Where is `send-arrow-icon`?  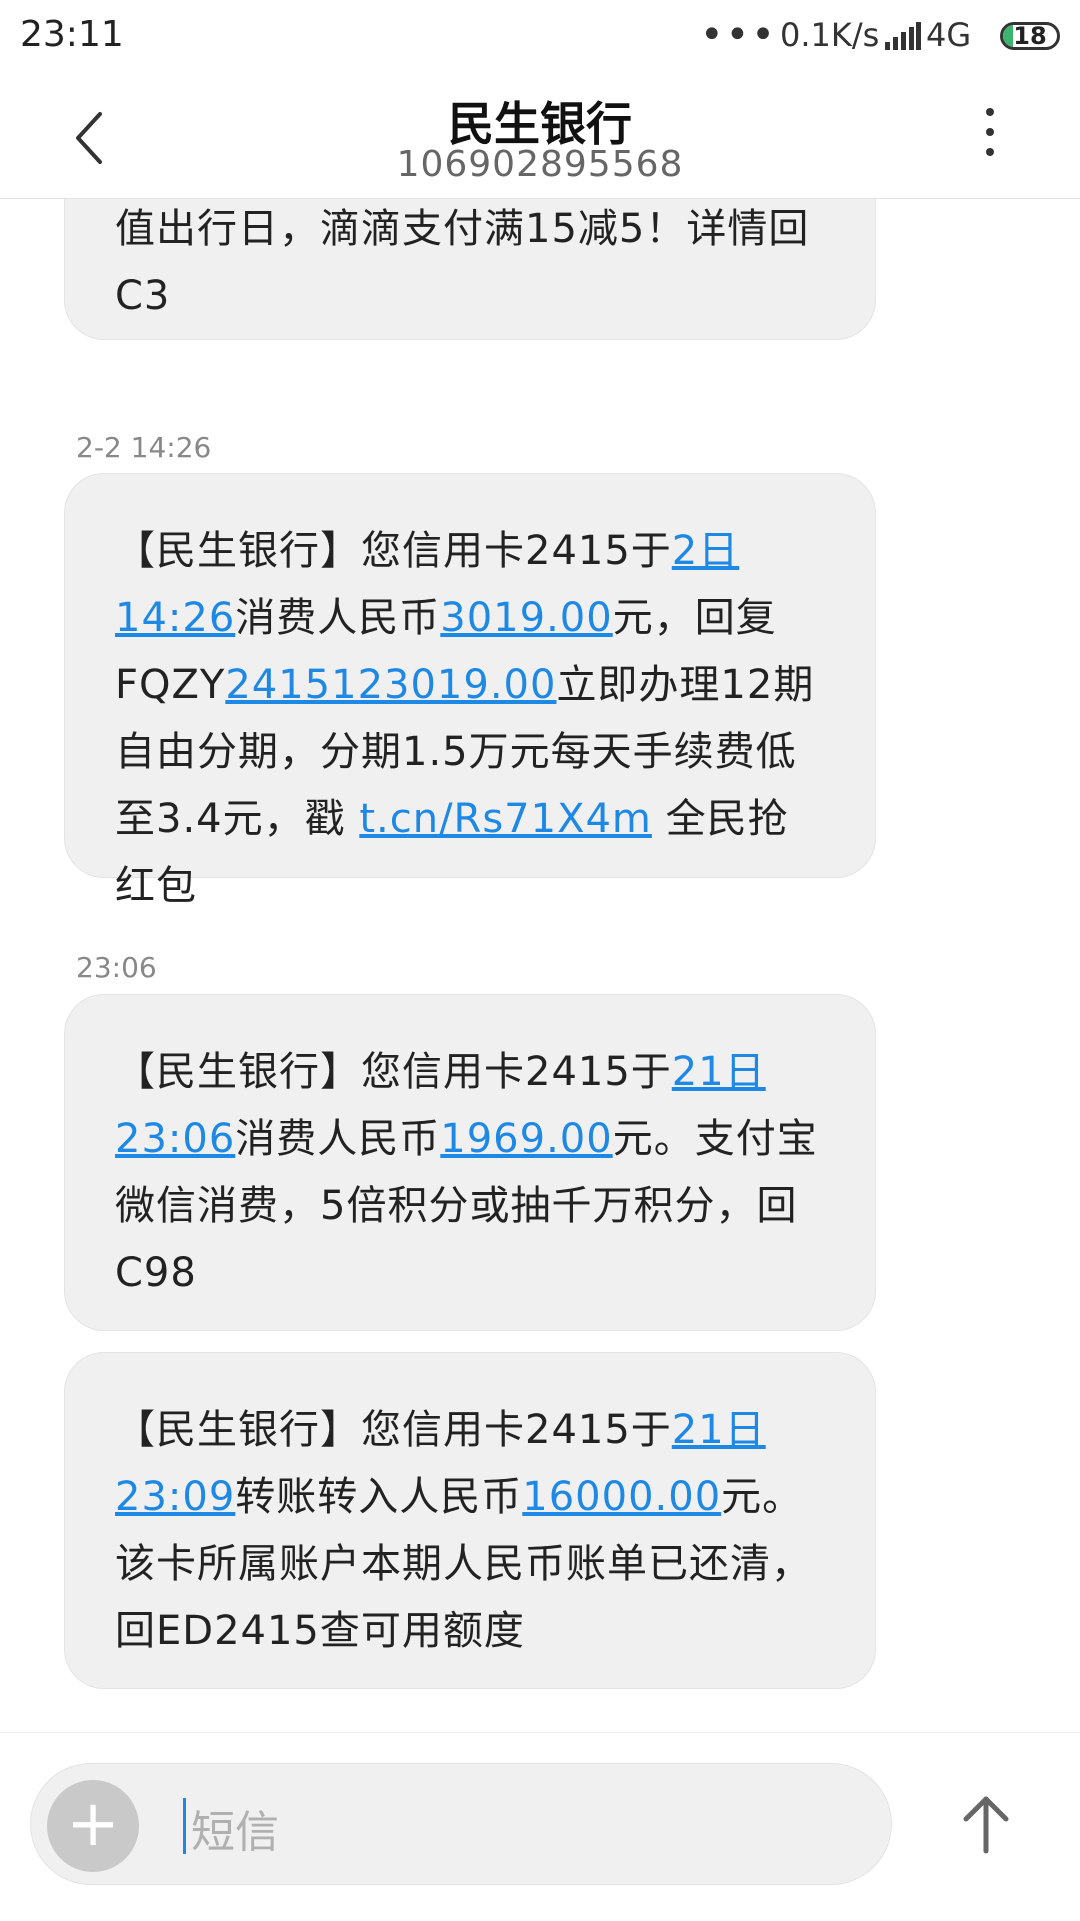 send-arrow-icon is located at coordinates (986, 1823).